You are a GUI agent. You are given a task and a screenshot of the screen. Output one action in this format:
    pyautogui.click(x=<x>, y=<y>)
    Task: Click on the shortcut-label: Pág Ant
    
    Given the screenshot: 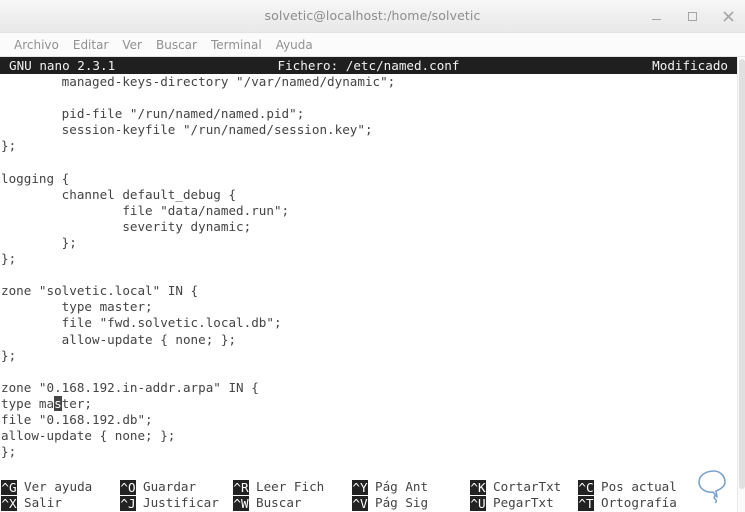 What is the action you would take?
    pyautogui.click(x=402, y=486)
    